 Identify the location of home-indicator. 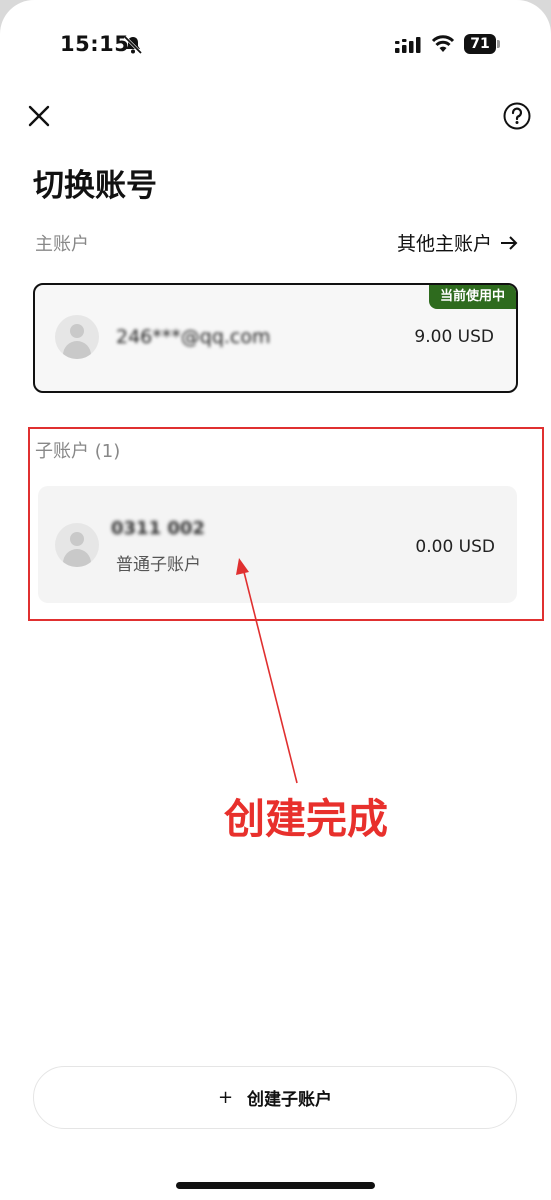
(275, 1185).